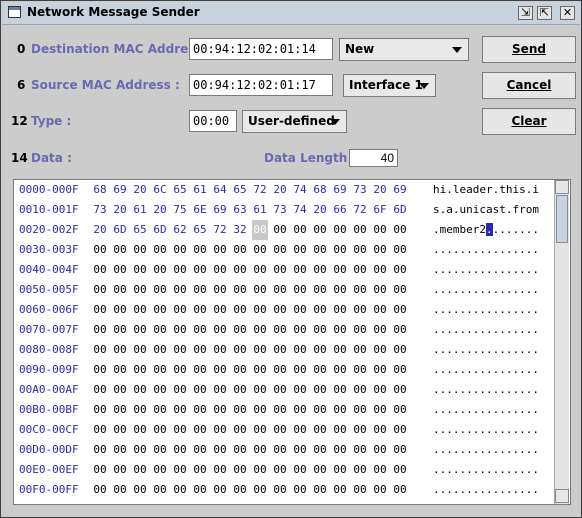 The width and height of the screenshot is (582, 518). I want to click on restore-icon: ⇲, so click(525, 13).